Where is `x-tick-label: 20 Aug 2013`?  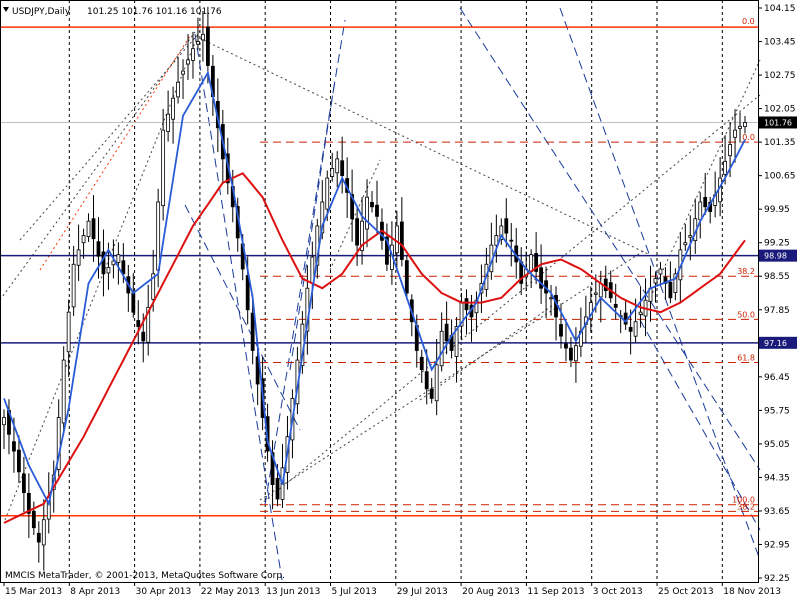 x-tick-label: 20 Aug 2013 is located at coordinates (491, 592).